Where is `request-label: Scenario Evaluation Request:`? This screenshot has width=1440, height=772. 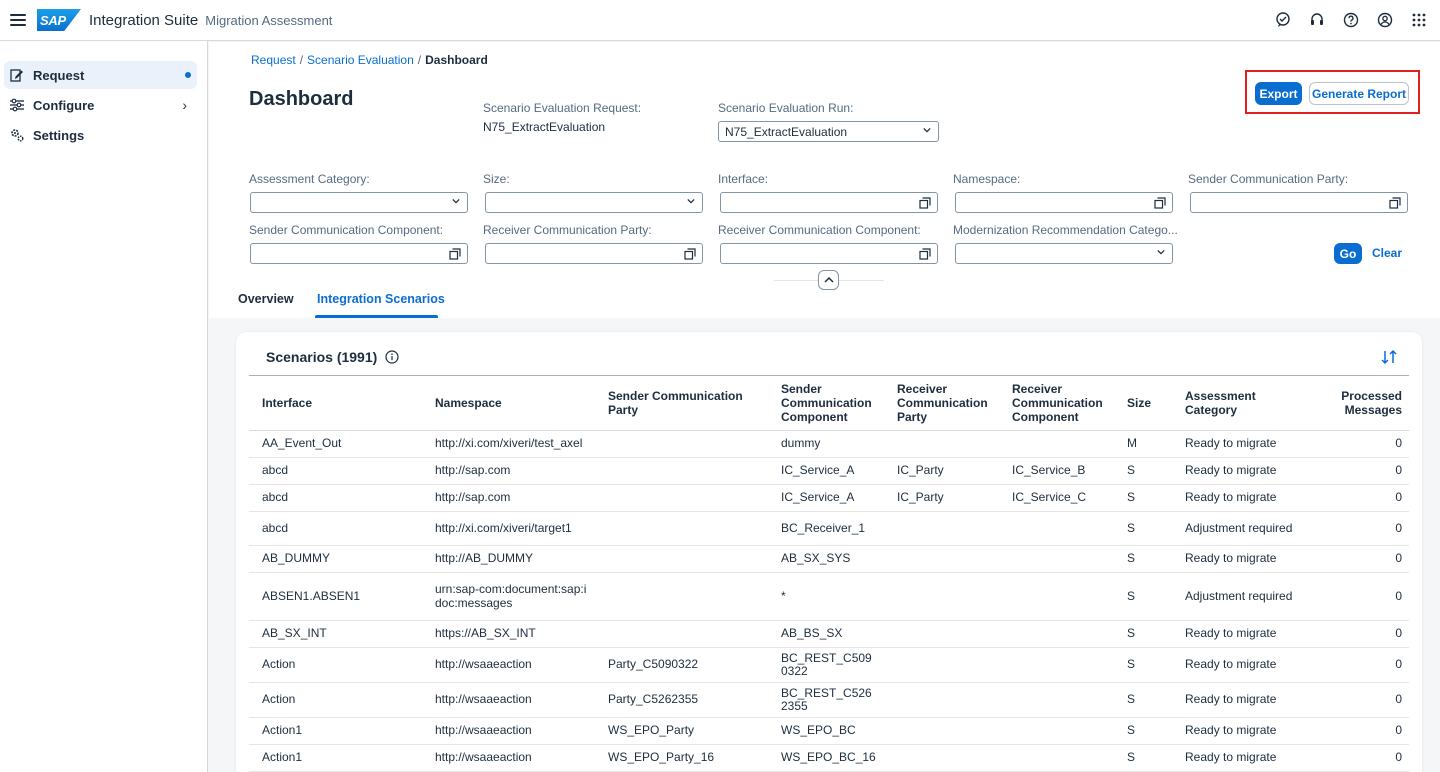
request-label: Scenario Evaluation Request: is located at coordinates (562, 108).